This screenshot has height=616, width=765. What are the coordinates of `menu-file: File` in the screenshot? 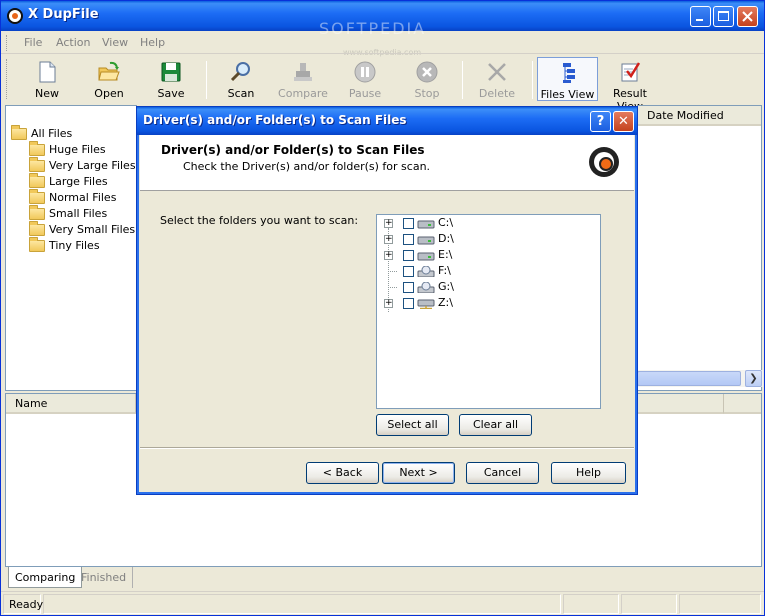 It's located at (33, 42).